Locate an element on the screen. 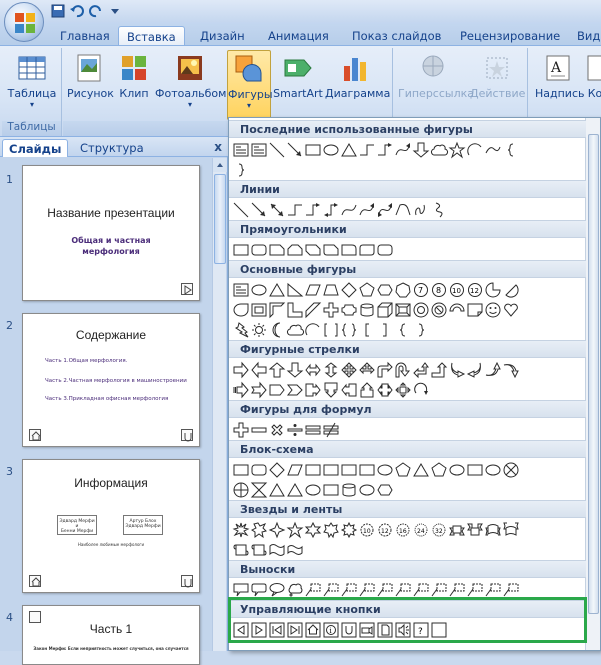 This screenshot has height=665, width=601. minus-shape-icon is located at coordinates (259, 430).